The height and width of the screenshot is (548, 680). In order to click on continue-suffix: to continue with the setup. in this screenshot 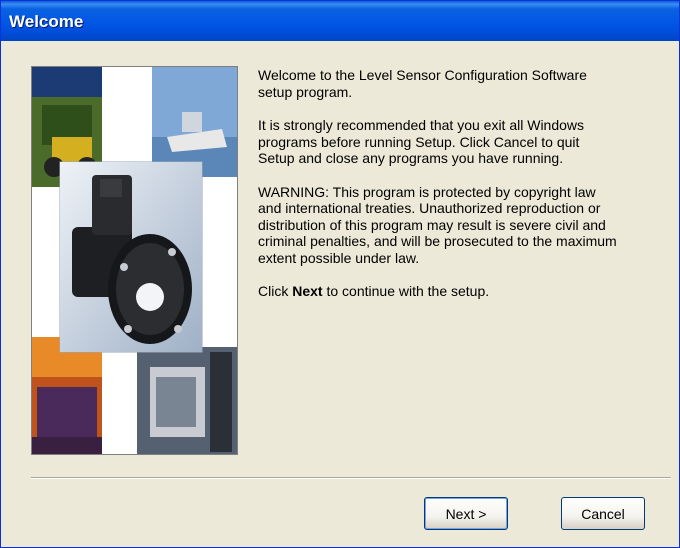, I will do `click(406, 291)`.